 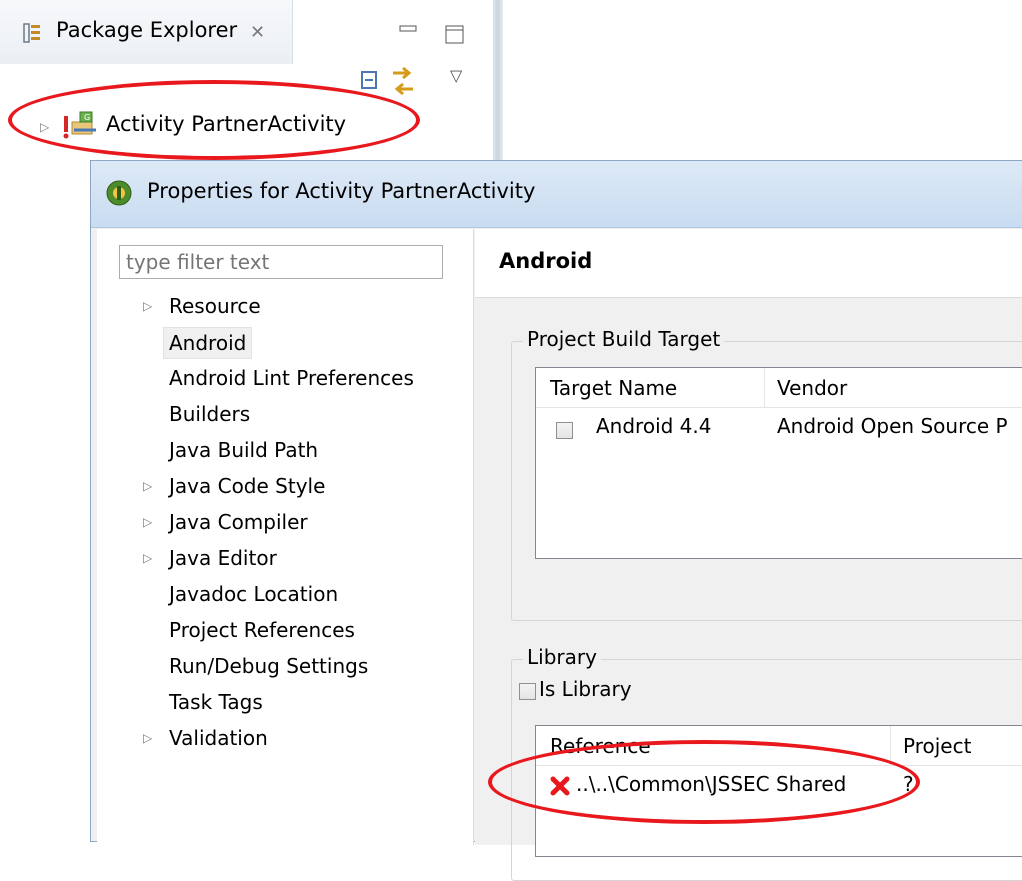 I want to click on tree-item-java-editor: Java Editor, so click(x=223, y=558).